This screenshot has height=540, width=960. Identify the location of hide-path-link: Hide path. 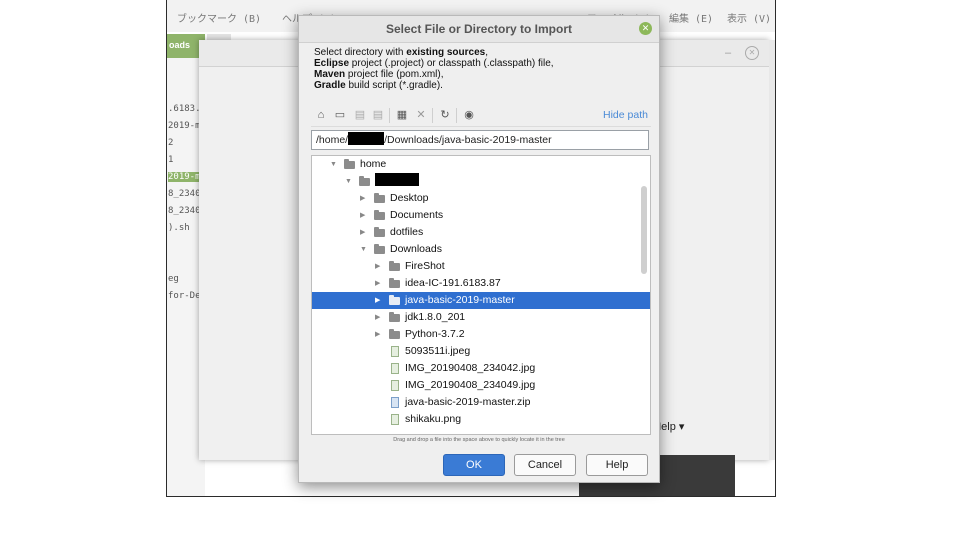
(625, 115).